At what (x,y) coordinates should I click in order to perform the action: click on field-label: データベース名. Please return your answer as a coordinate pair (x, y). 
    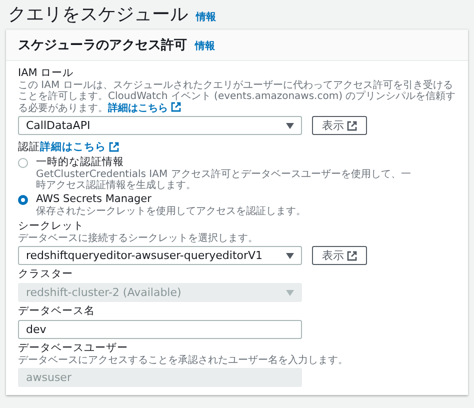
    Looking at the image, I should click on (57, 311).